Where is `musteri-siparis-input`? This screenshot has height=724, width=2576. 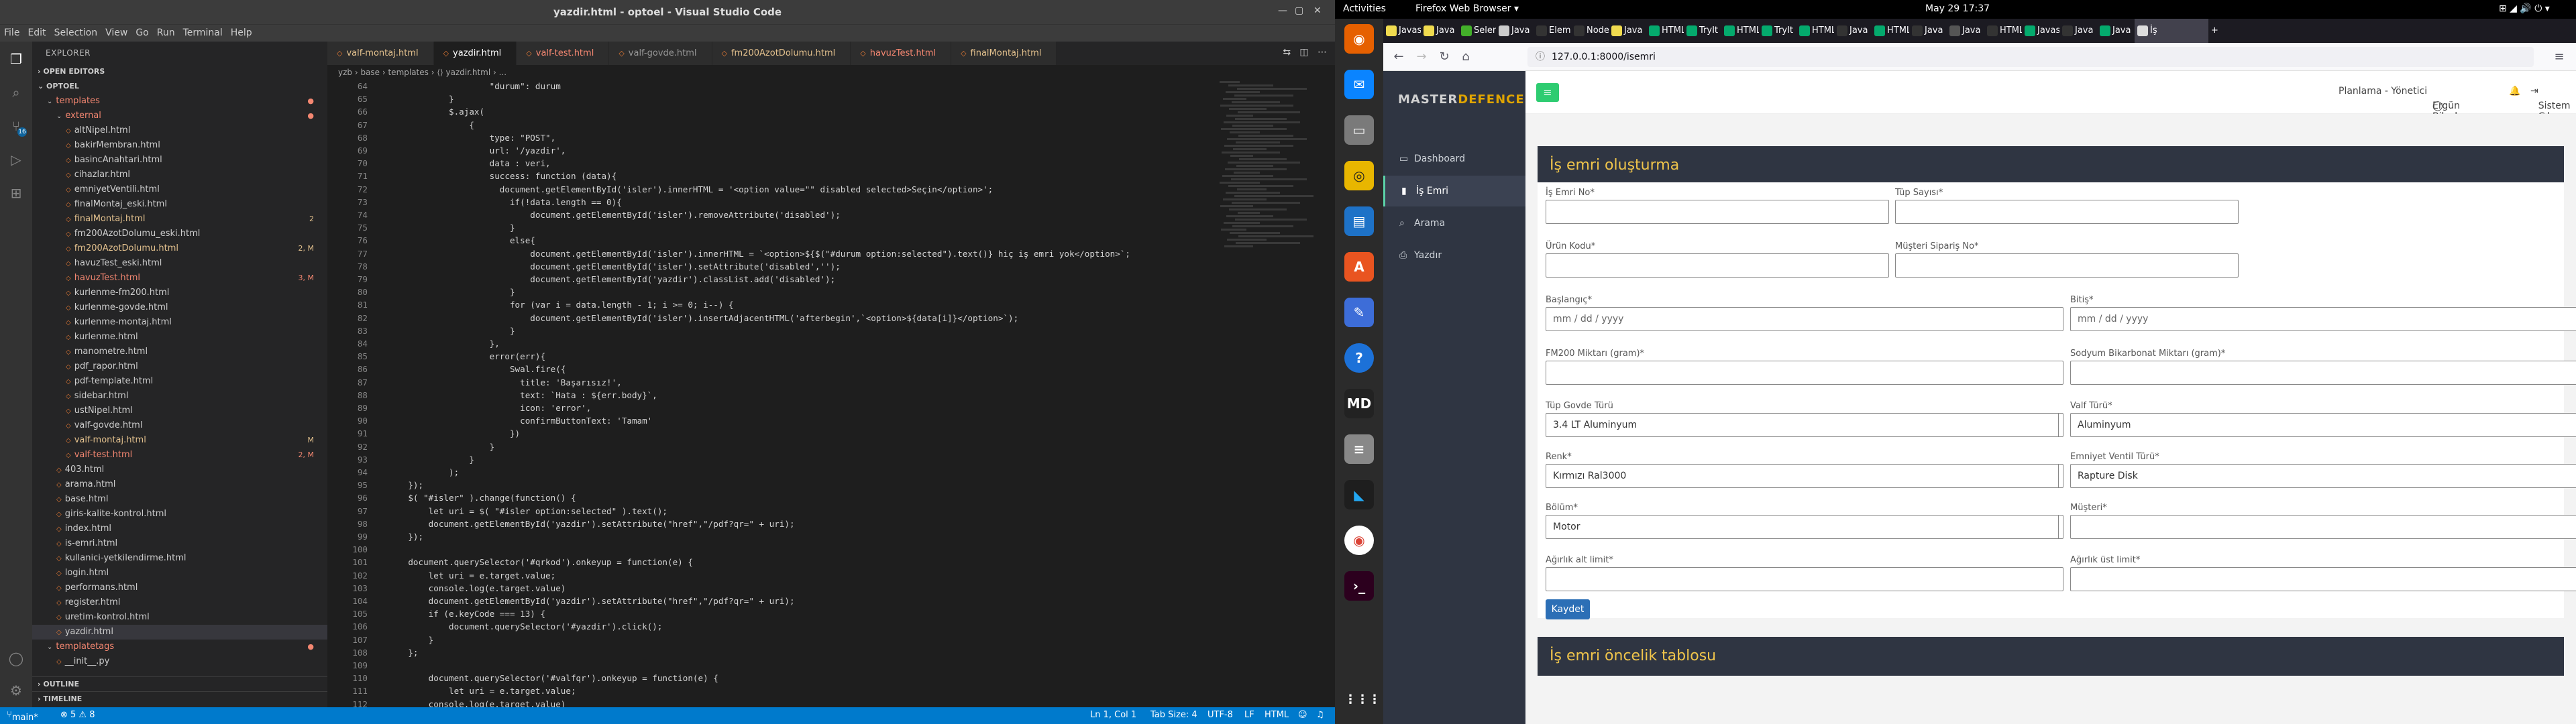 musteri-siparis-input is located at coordinates (2067, 265).